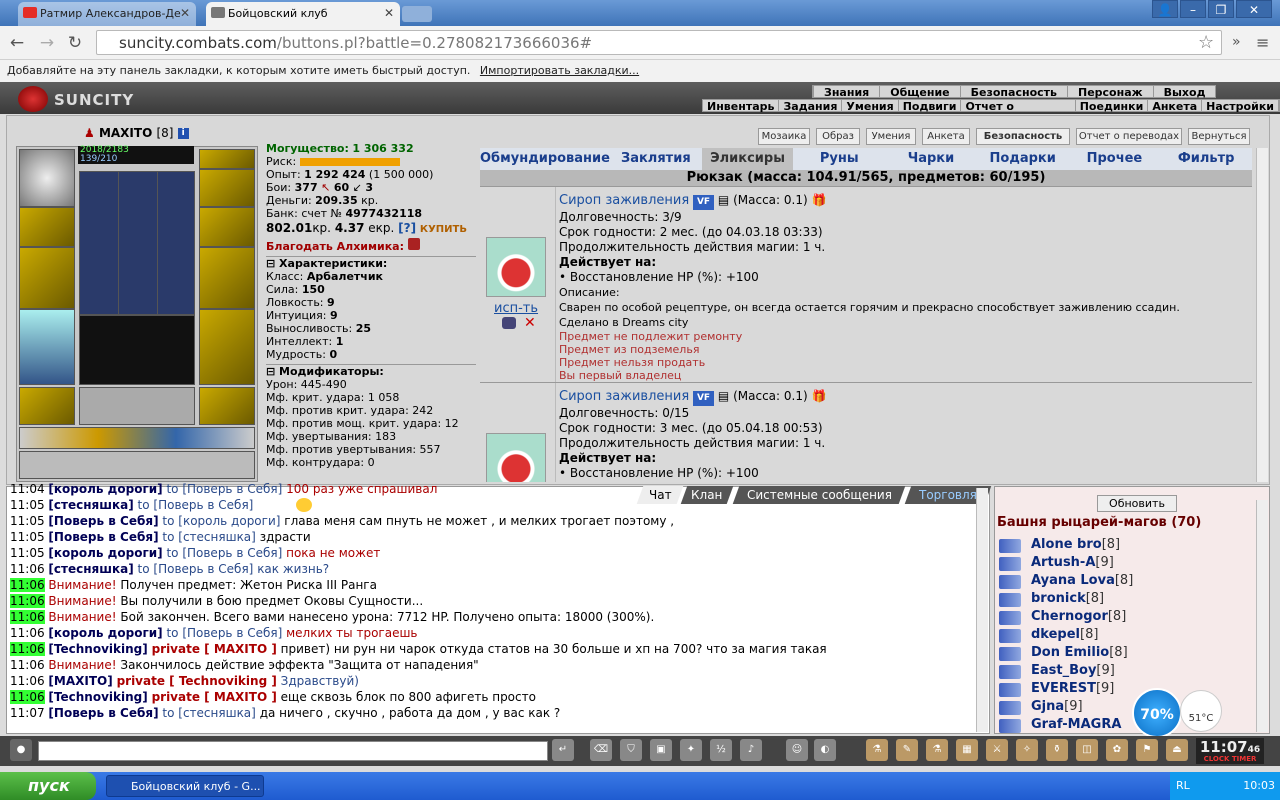 The height and width of the screenshot is (800, 1280). What do you see at coordinates (1137, 503) in the screenshot?
I see `refresh-button: Обновить` at bounding box center [1137, 503].